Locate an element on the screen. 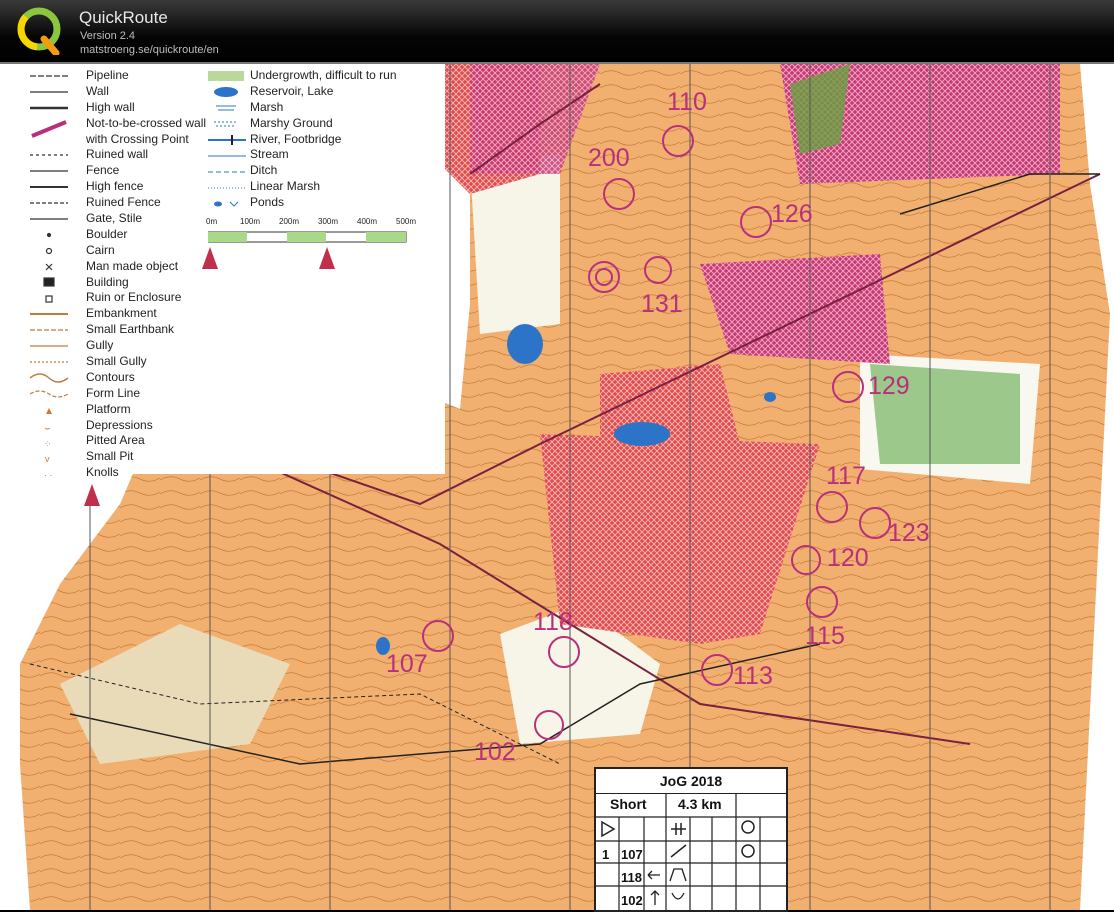  legend-item: Linear Marsh is located at coordinates (285, 186).